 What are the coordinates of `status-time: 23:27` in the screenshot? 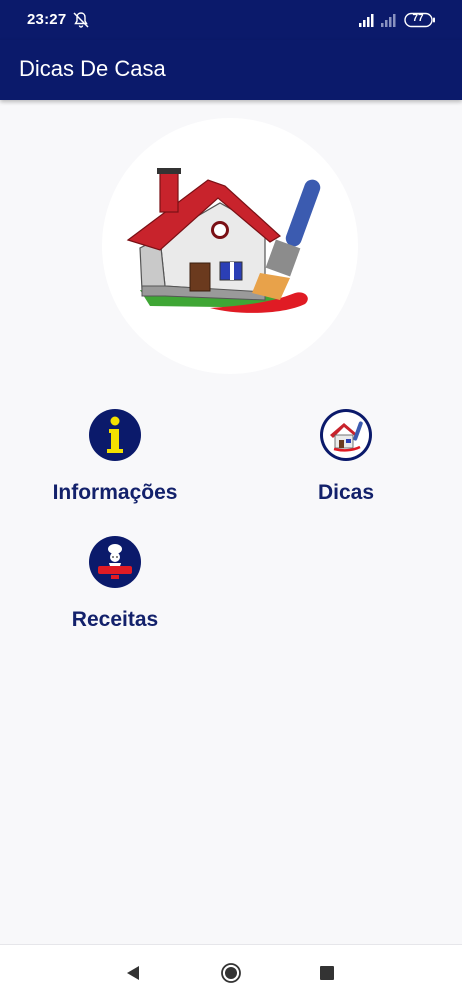 It's located at (47, 19).